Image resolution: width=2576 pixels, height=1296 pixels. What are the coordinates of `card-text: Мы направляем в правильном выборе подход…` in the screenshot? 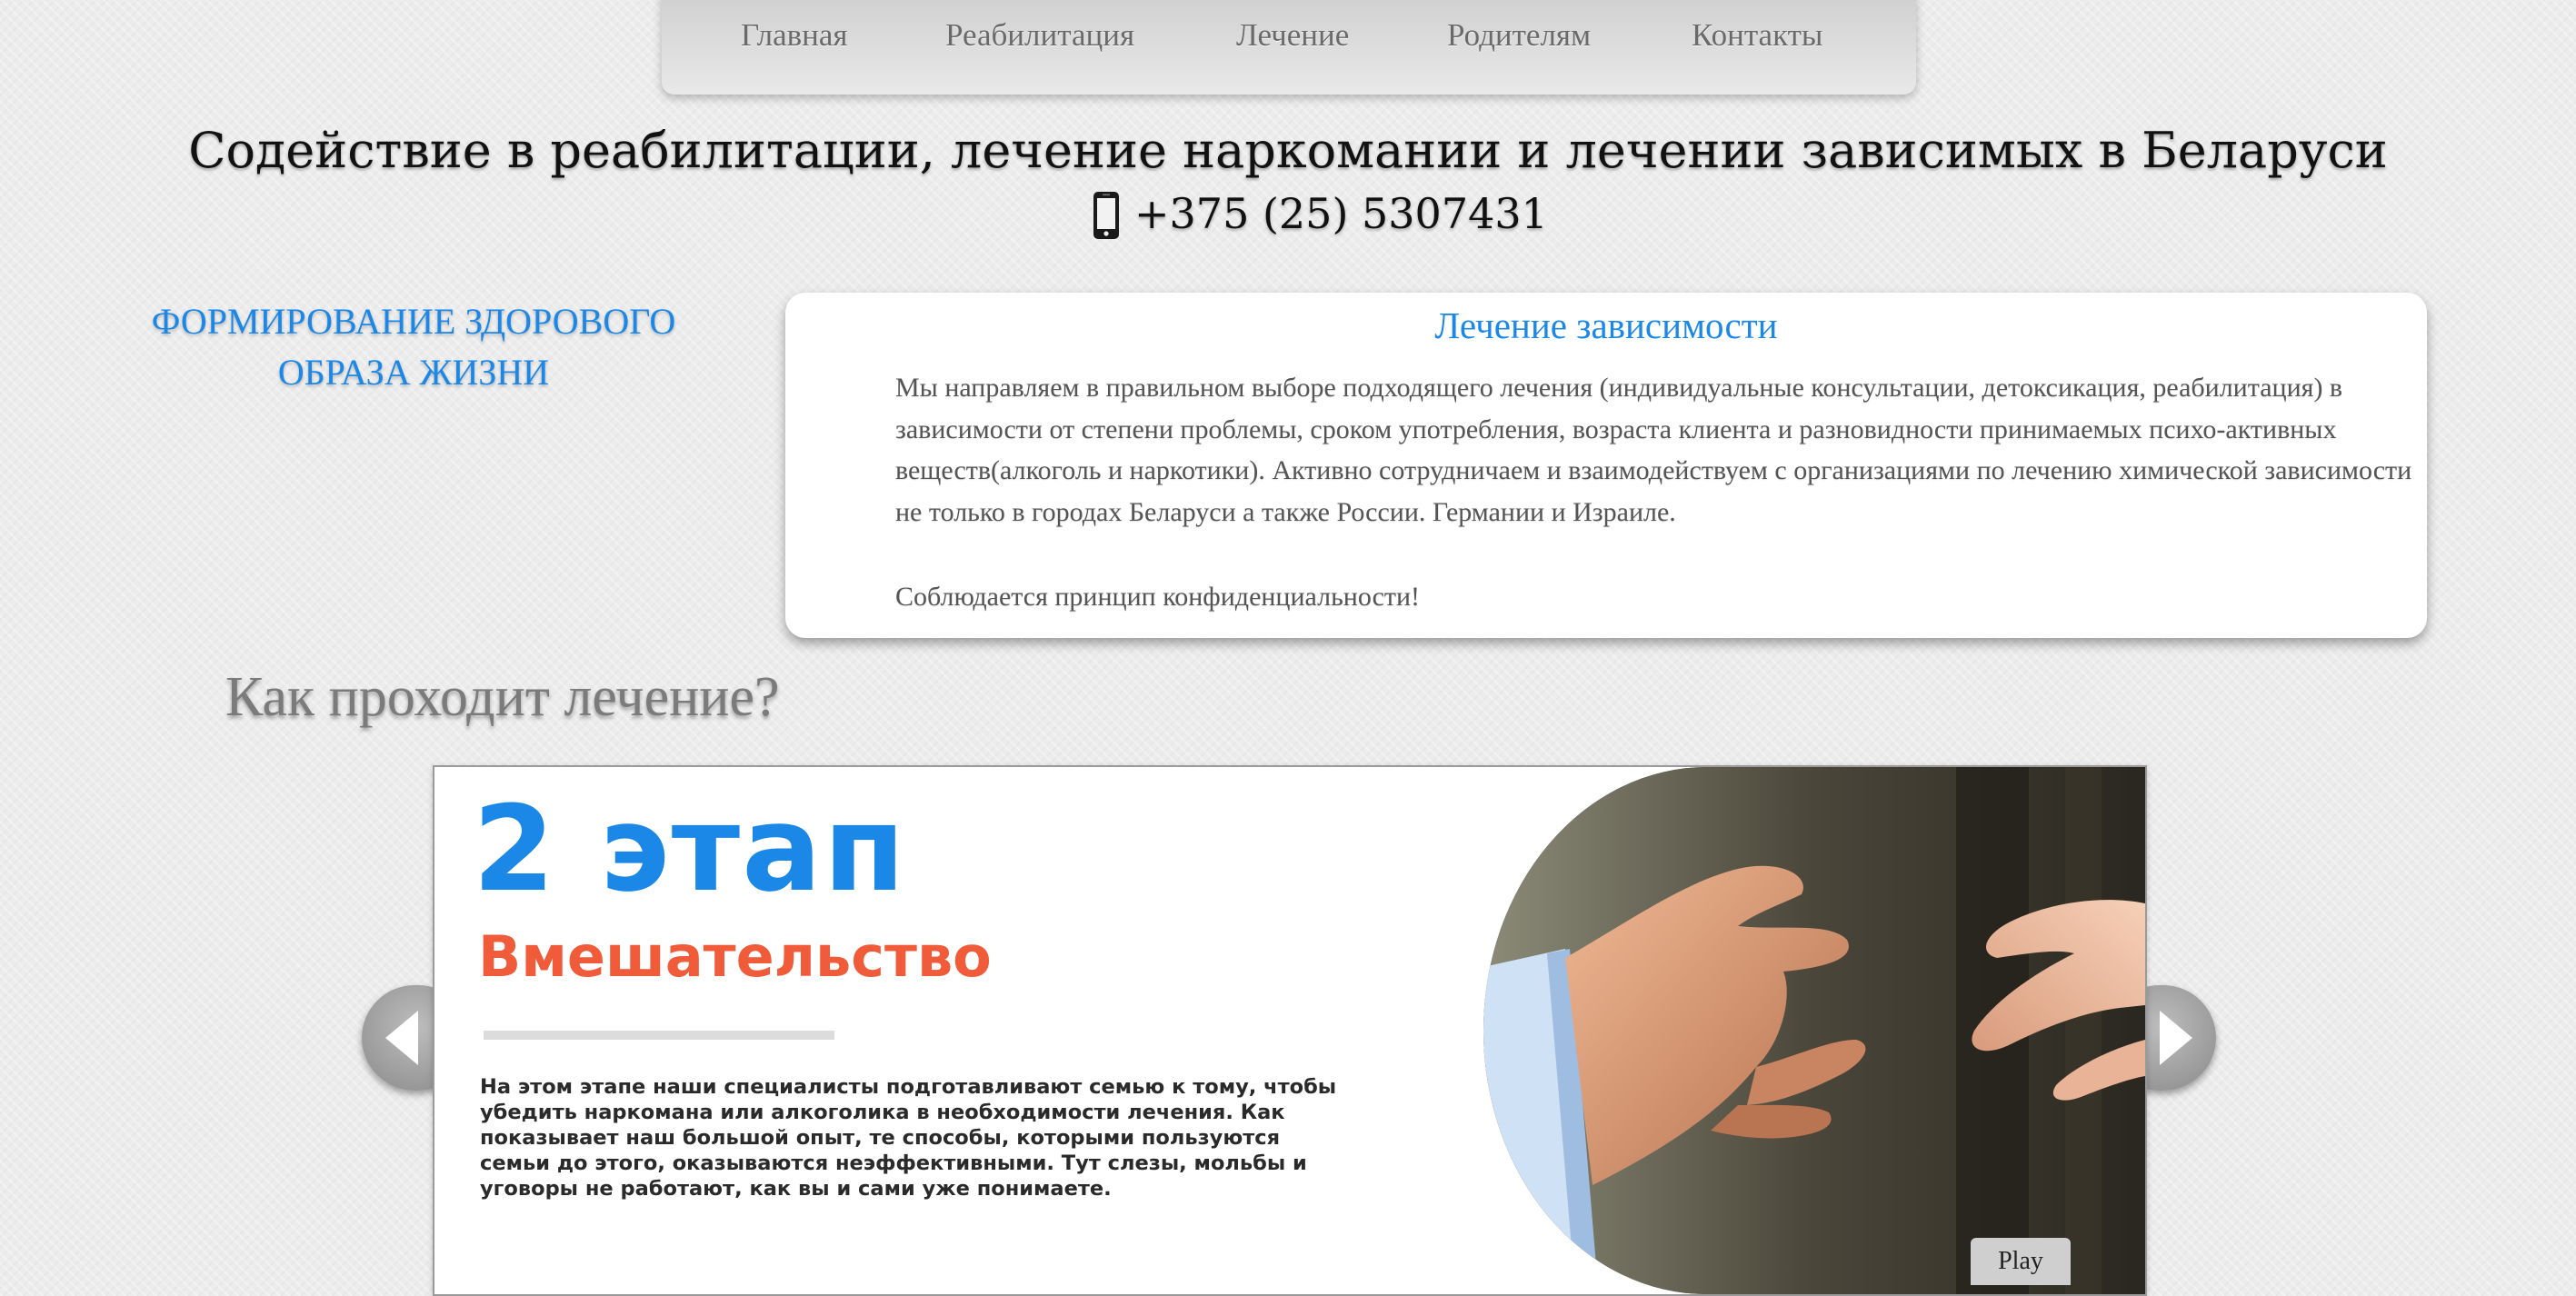 It's located at (1653, 450).